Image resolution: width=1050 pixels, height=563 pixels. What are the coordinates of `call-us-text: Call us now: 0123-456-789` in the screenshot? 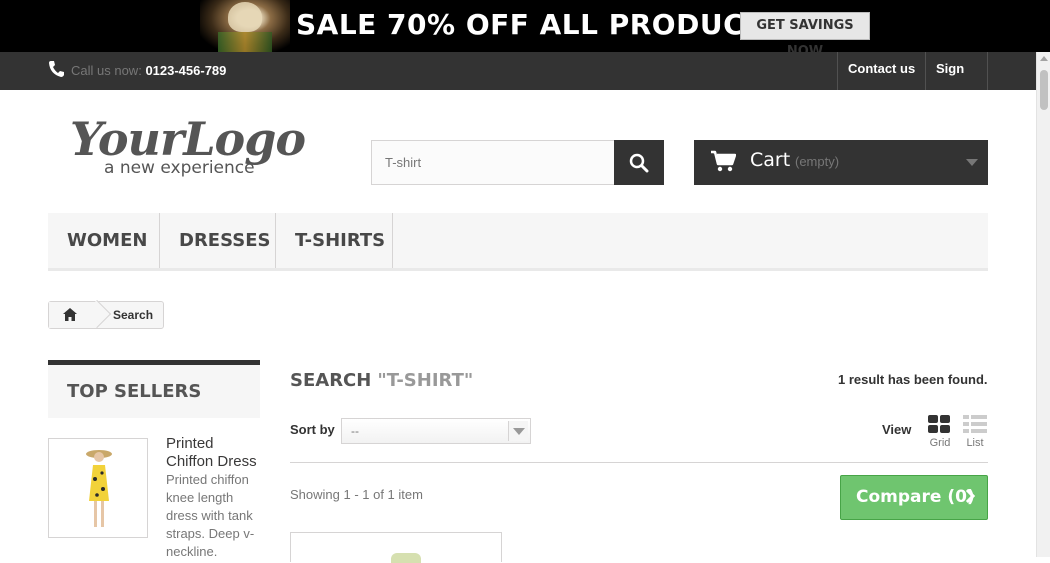 It's located at (148, 70).